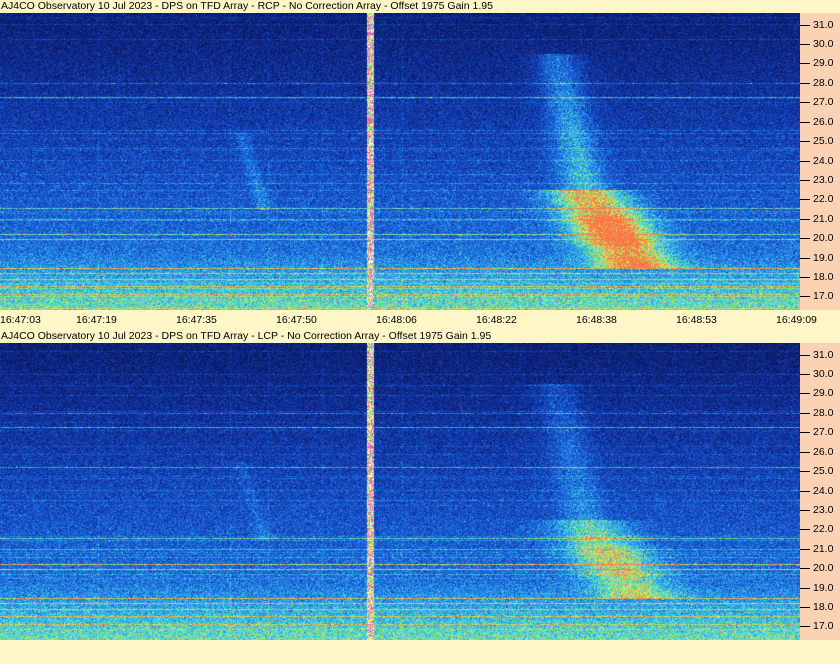  Describe the element at coordinates (296, 320) in the screenshot. I see `x-tick-label: 16:47:50` at that location.